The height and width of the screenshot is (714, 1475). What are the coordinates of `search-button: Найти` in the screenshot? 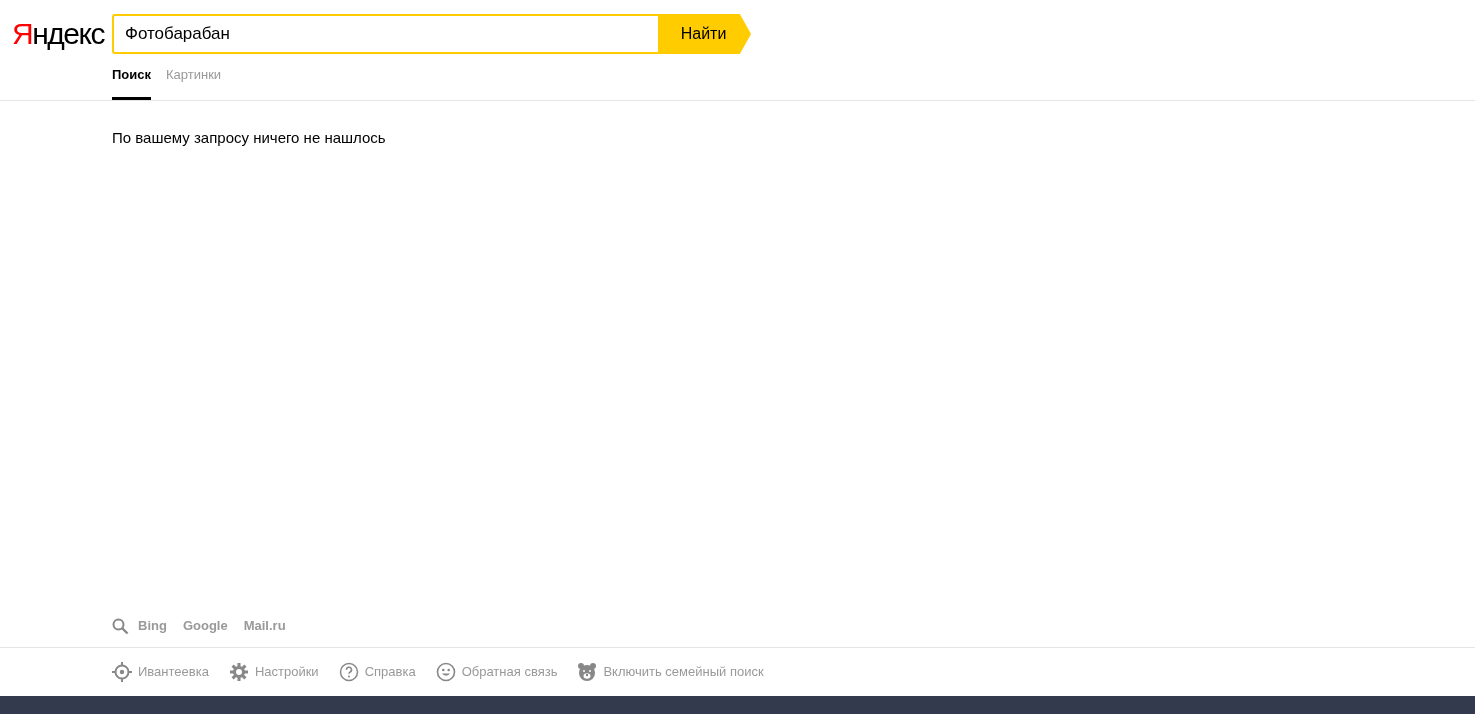 It's located at (704, 34).